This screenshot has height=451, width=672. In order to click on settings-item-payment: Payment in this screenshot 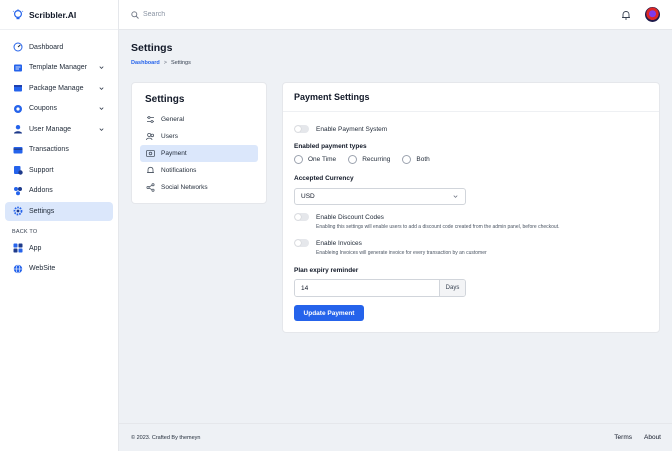, I will do `click(199, 153)`.